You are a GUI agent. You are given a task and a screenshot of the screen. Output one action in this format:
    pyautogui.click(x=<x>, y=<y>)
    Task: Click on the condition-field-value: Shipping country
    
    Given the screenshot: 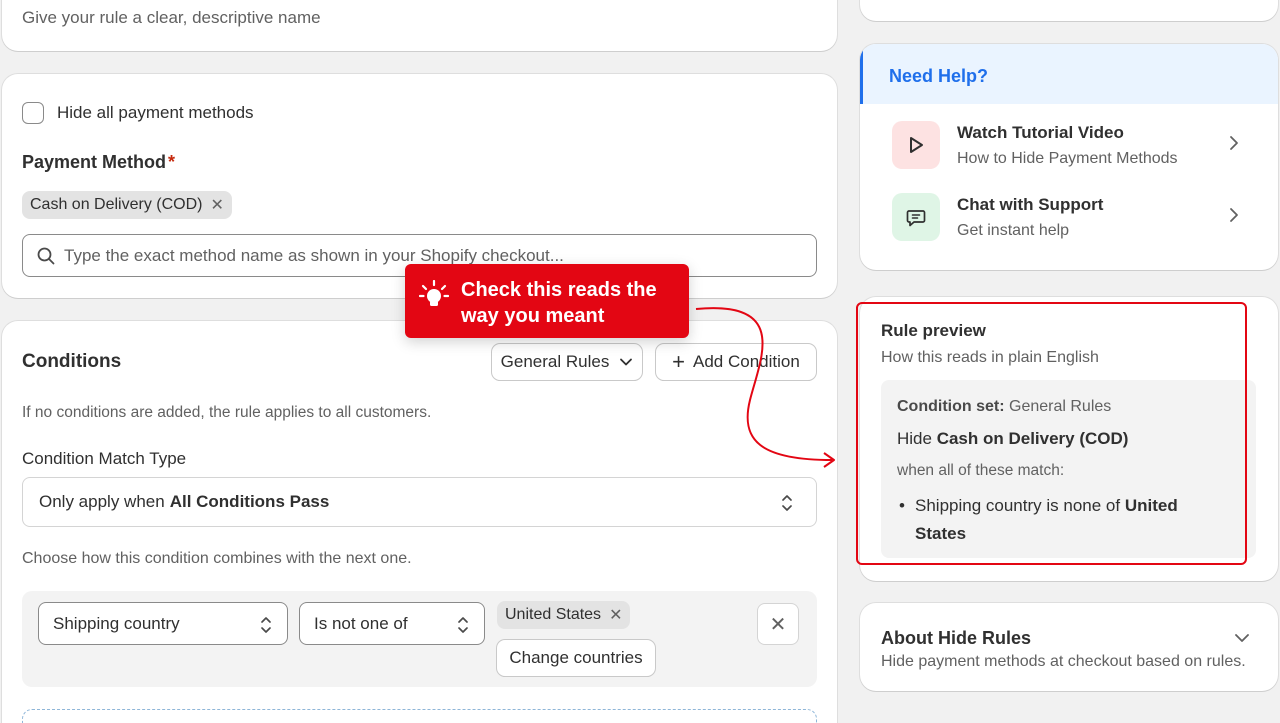 What is the action you would take?
    pyautogui.click(x=116, y=623)
    